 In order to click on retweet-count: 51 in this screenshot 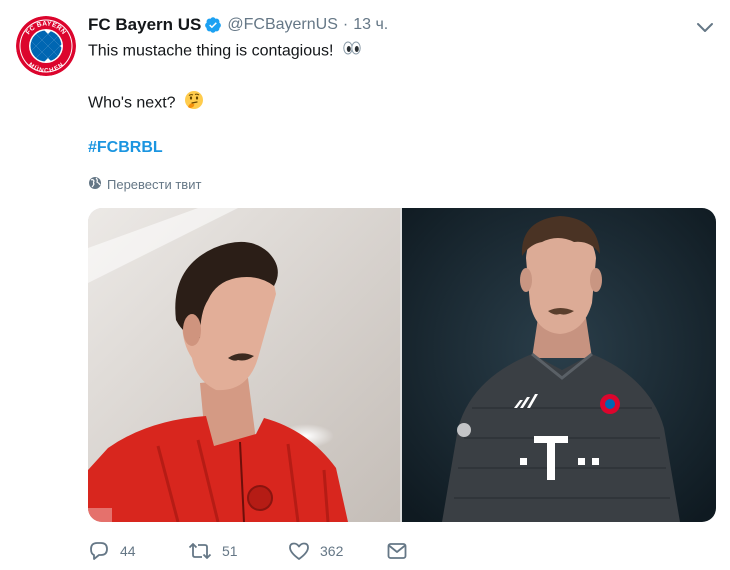, I will do `click(230, 551)`.